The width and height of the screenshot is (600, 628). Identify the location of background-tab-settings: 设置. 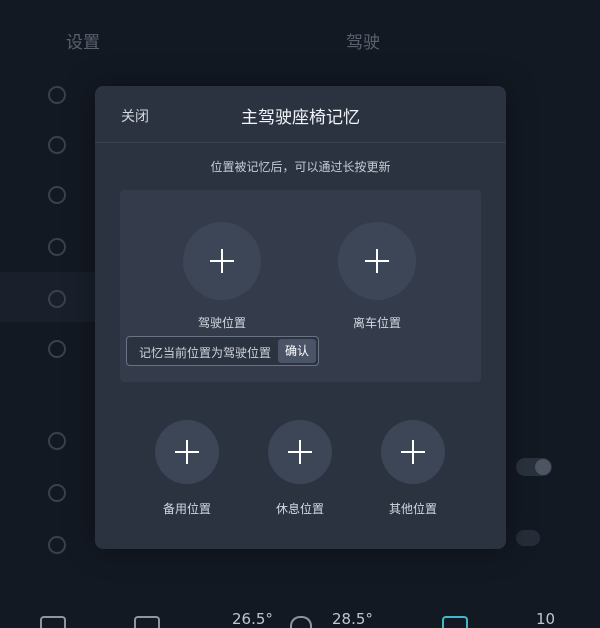
(83, 43).